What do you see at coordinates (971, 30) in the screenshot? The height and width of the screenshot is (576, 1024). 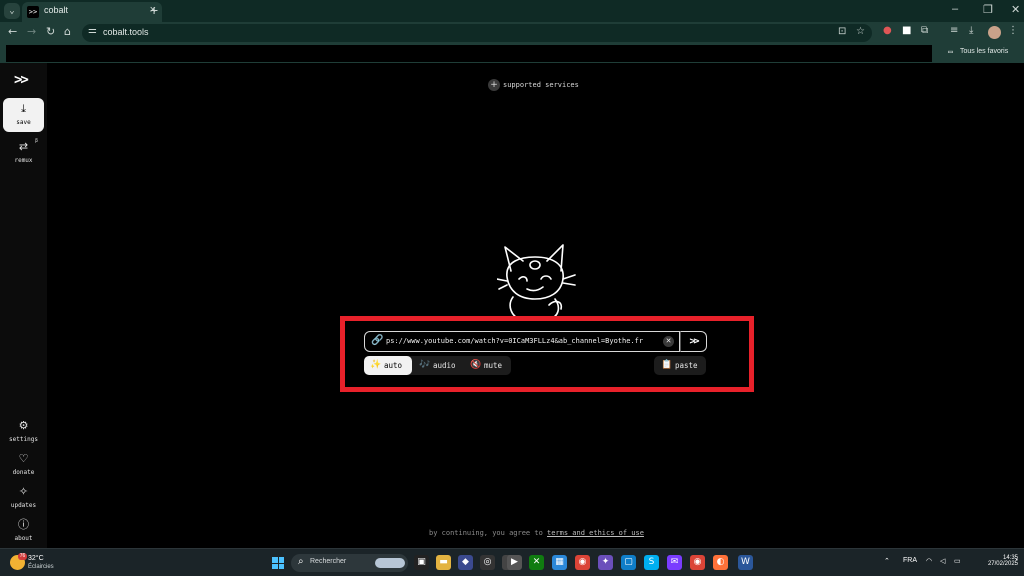 I see `download-icon: ⤓` at bounding box center [971, 30].